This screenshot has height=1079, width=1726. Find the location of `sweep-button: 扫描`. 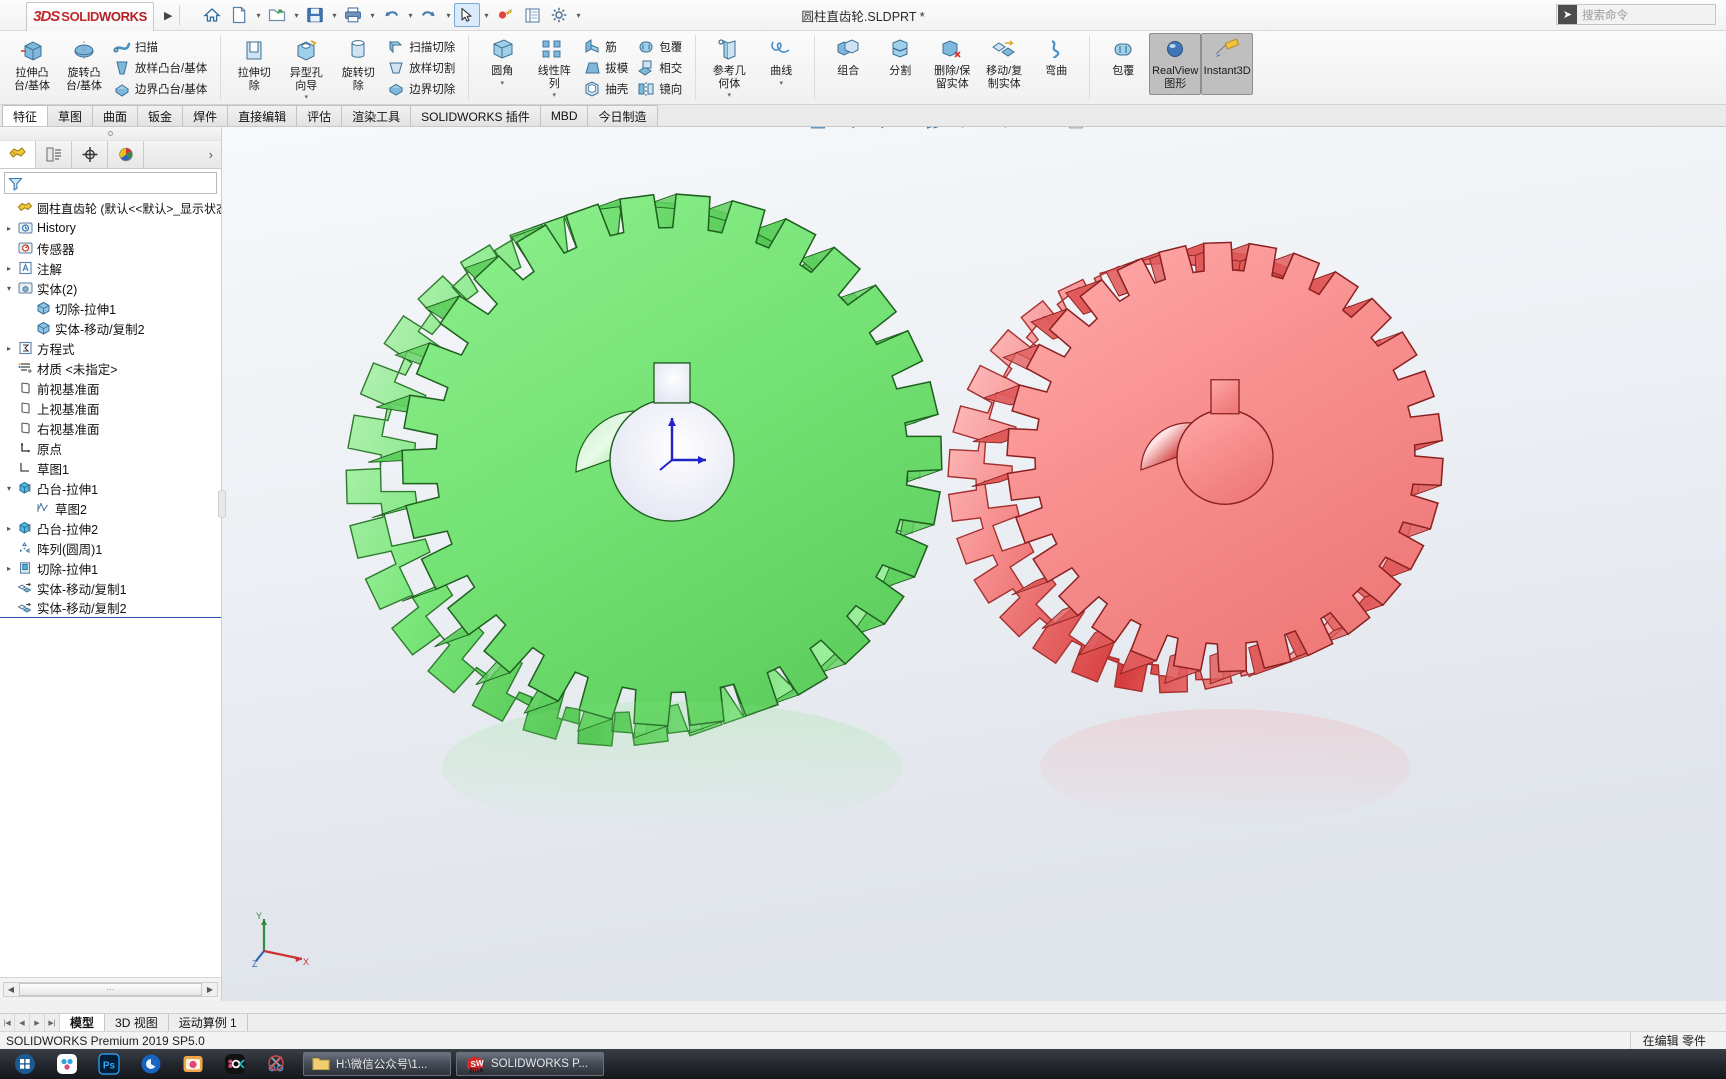

sweep-button: 扫描 is located at coordinates (161, 46).